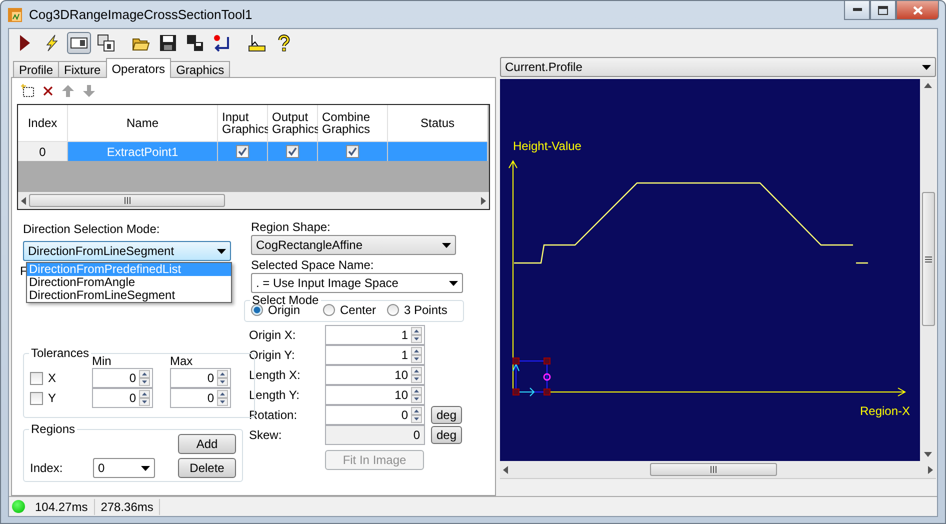  Describe the element at coordinates (273, 415) in the screenshot. I see `field-label: Rotation:` at that location.